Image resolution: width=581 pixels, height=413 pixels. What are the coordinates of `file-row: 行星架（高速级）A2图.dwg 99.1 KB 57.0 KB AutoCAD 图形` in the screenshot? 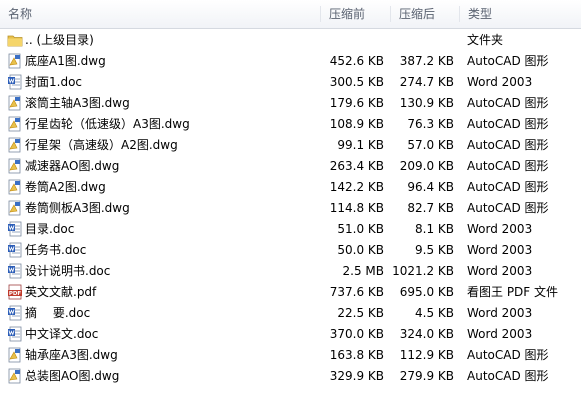 It's located at (290, 145).